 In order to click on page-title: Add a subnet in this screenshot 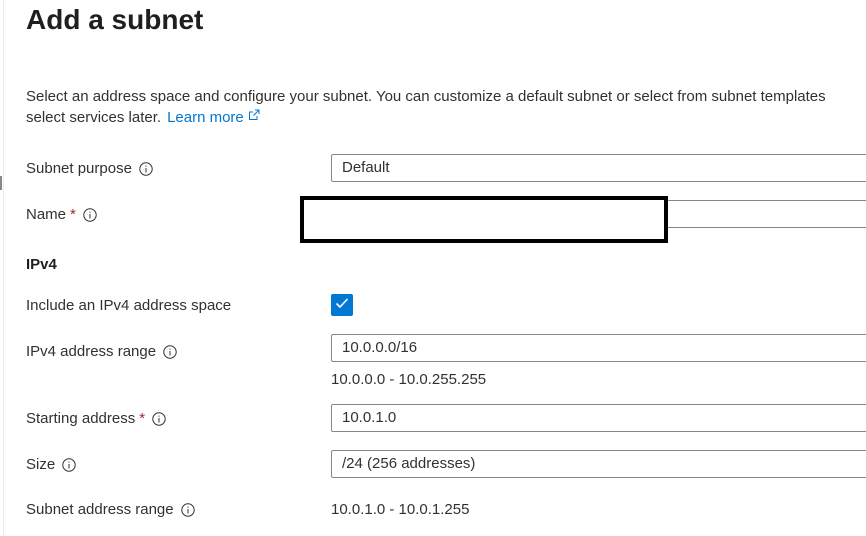, I will do `click(115, 19)`.